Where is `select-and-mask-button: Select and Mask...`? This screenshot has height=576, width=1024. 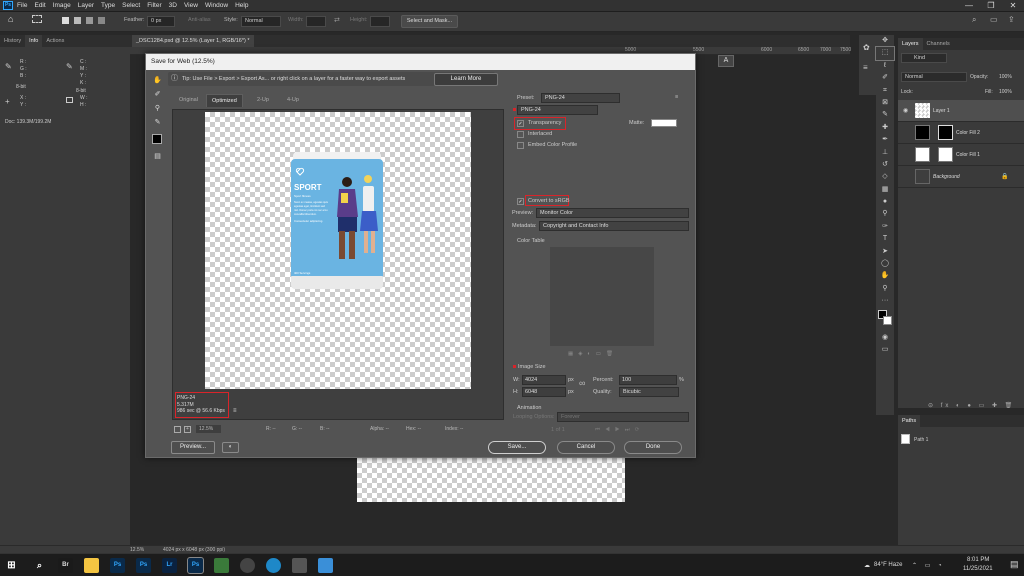 select-and-mask-button: Select and Mask... is located at coordinates (429, 21).